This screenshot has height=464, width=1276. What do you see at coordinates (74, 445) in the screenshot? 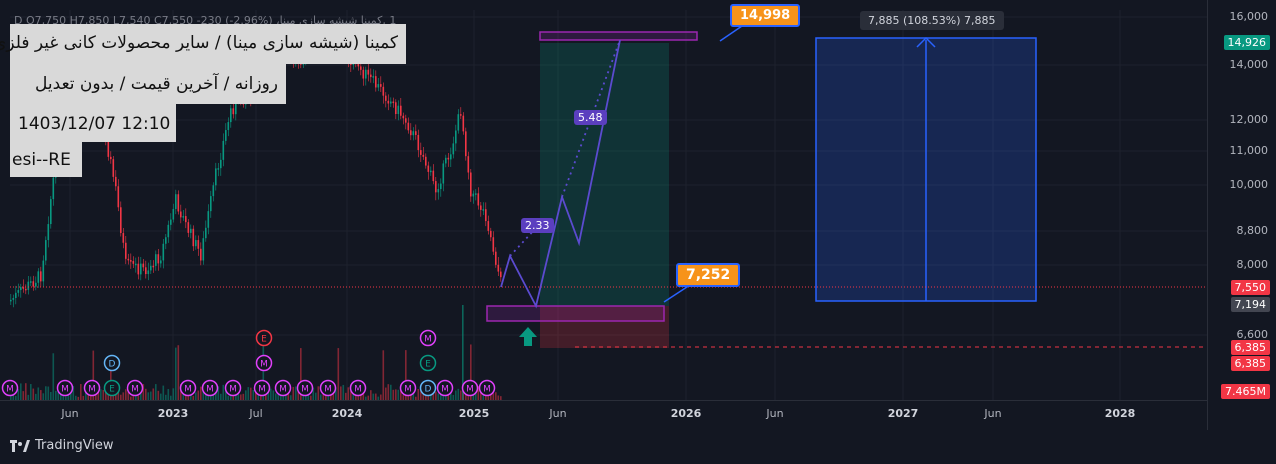
I see `brand-name: TradingView` at bounding box center [74, 445].